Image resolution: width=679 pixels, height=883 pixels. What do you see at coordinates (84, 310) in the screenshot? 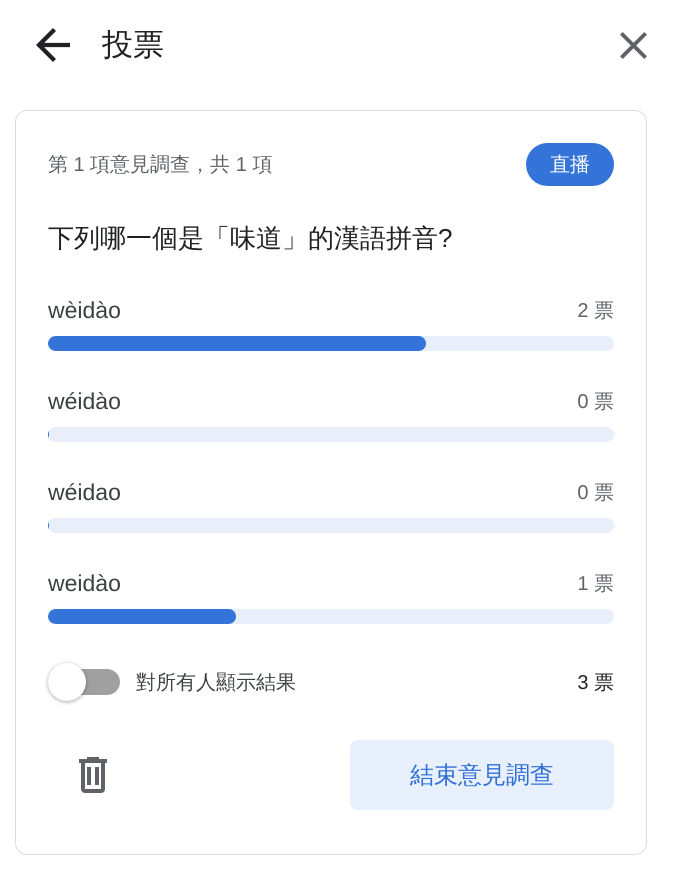
I see `option-label: wèidào` at bounding box center [84, 310].